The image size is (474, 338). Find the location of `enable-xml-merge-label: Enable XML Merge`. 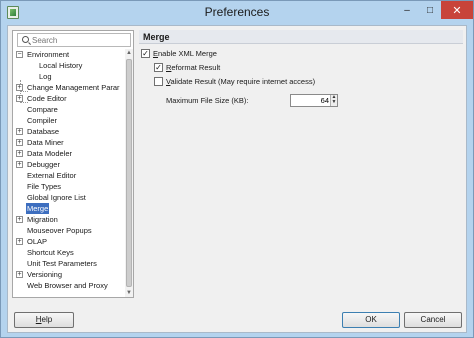

enable-xml-merge-label: Enable XML Merge is located at coordinates (185, 53).